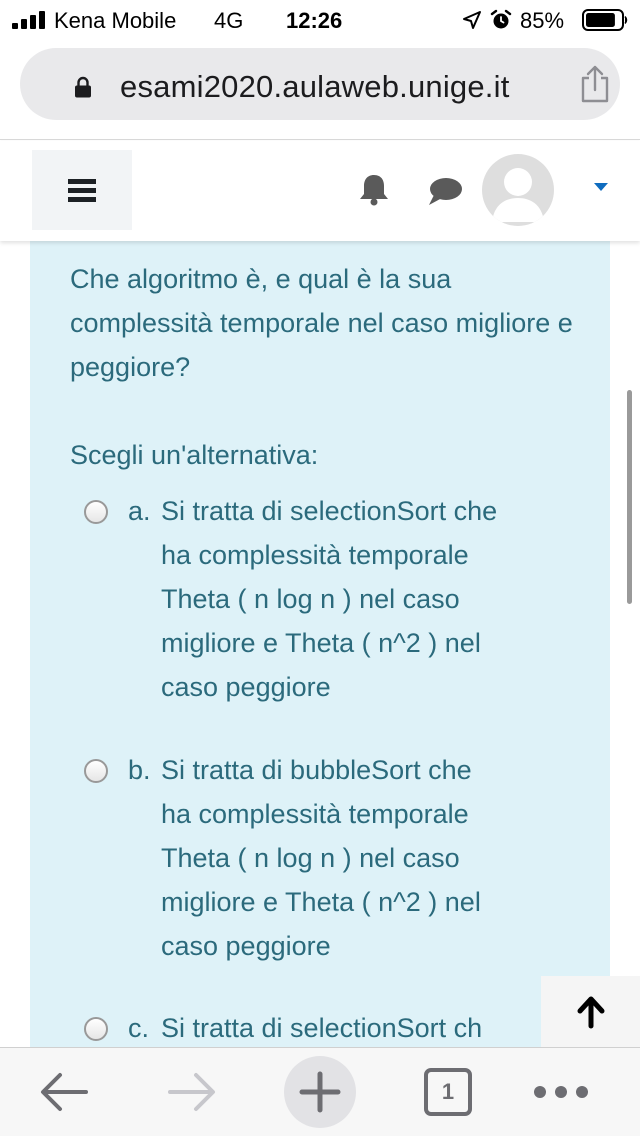 This screenshot has height=1136, width=640. What do you see at coordinates (562, 1092) in the screenshot?
I see `more-icon` at bounding box center [562, 1092].